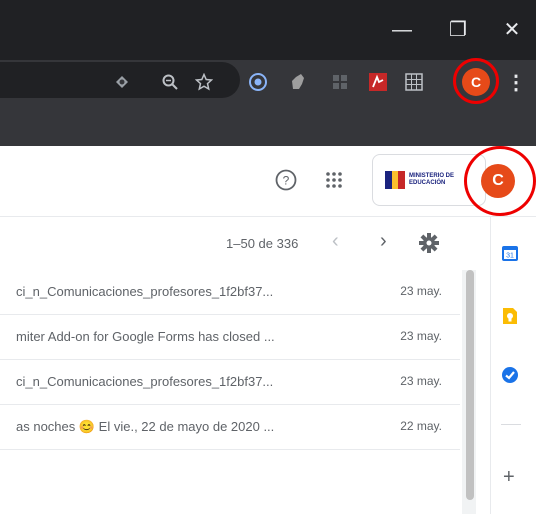 The width and height of the screenshot is (536, 514). I want to click on bookmarks-bar, so click(268, 127).